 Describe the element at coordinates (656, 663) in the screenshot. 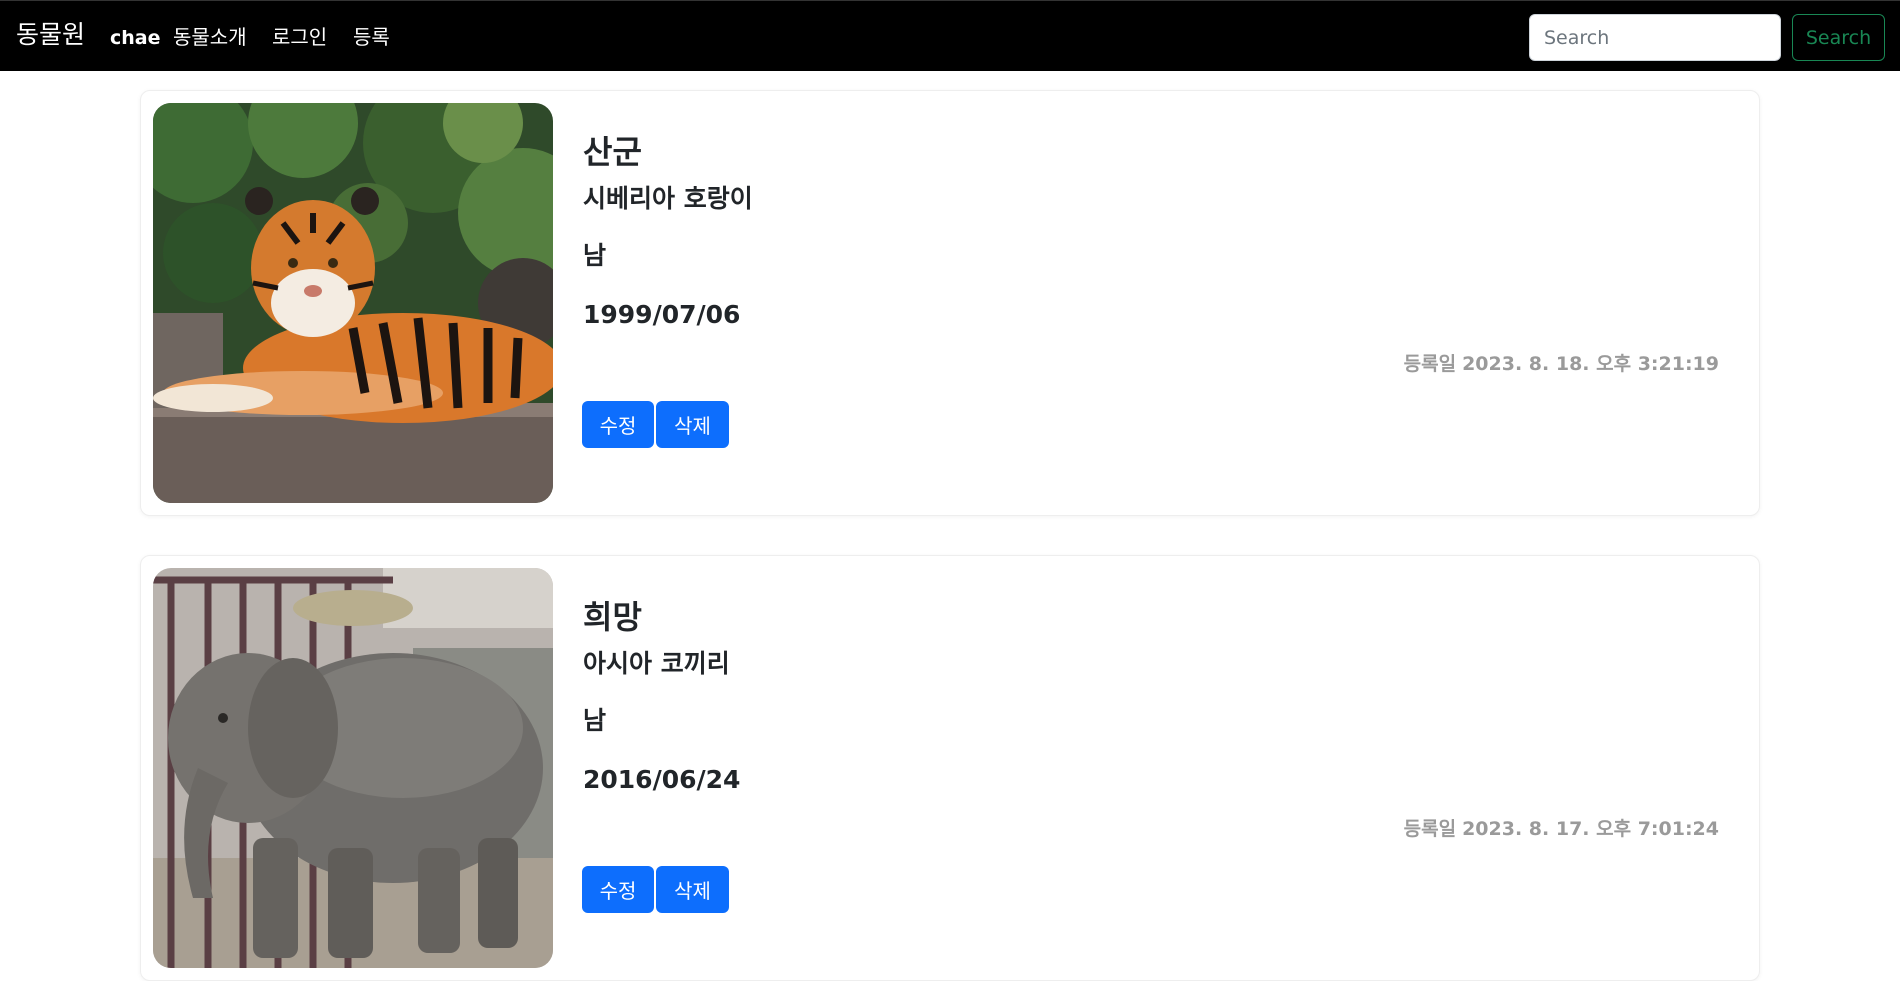

I see `animal-species: 아시아 코끼리` at that location.